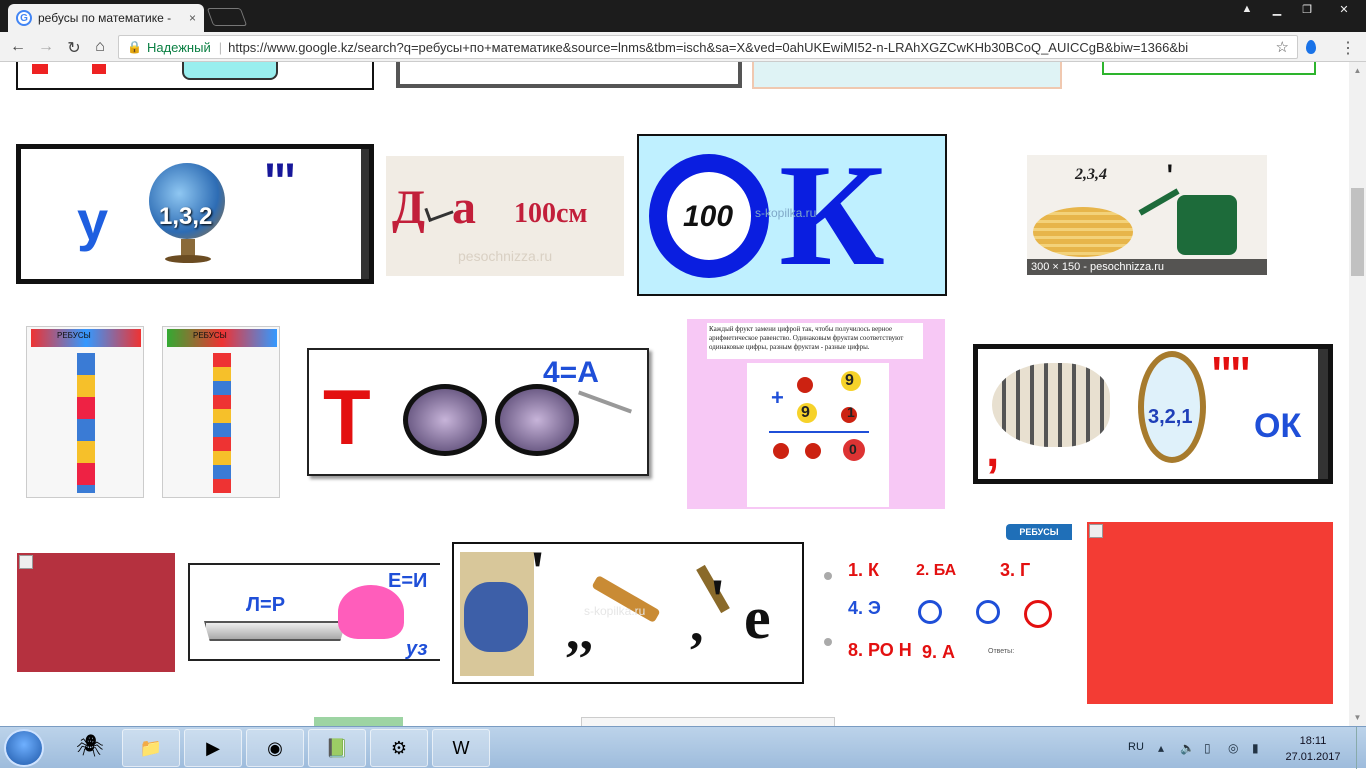 The height and width of the screenshot is (769, 1366). What do you see at coordinates (1361, 748) in the screenshot?
I see `show-desktop-button` at bounding box center [1361, 748].